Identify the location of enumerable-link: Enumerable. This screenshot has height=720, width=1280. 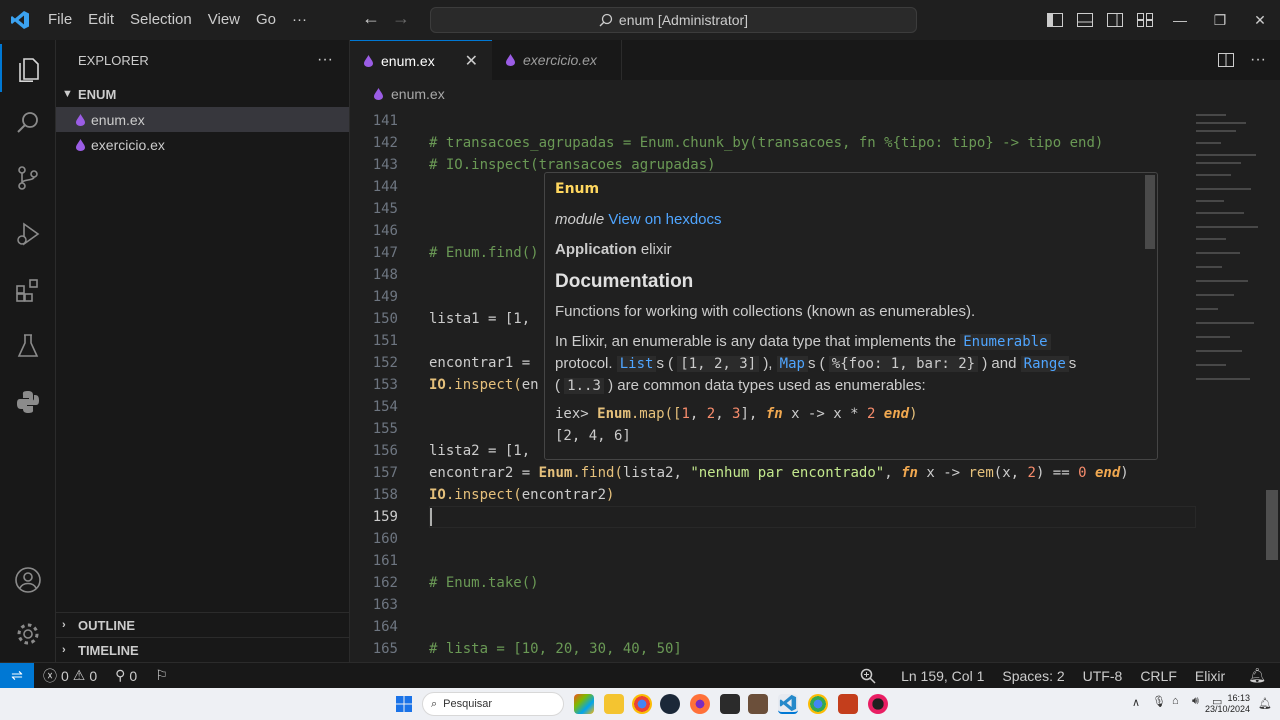
(1005, 342).